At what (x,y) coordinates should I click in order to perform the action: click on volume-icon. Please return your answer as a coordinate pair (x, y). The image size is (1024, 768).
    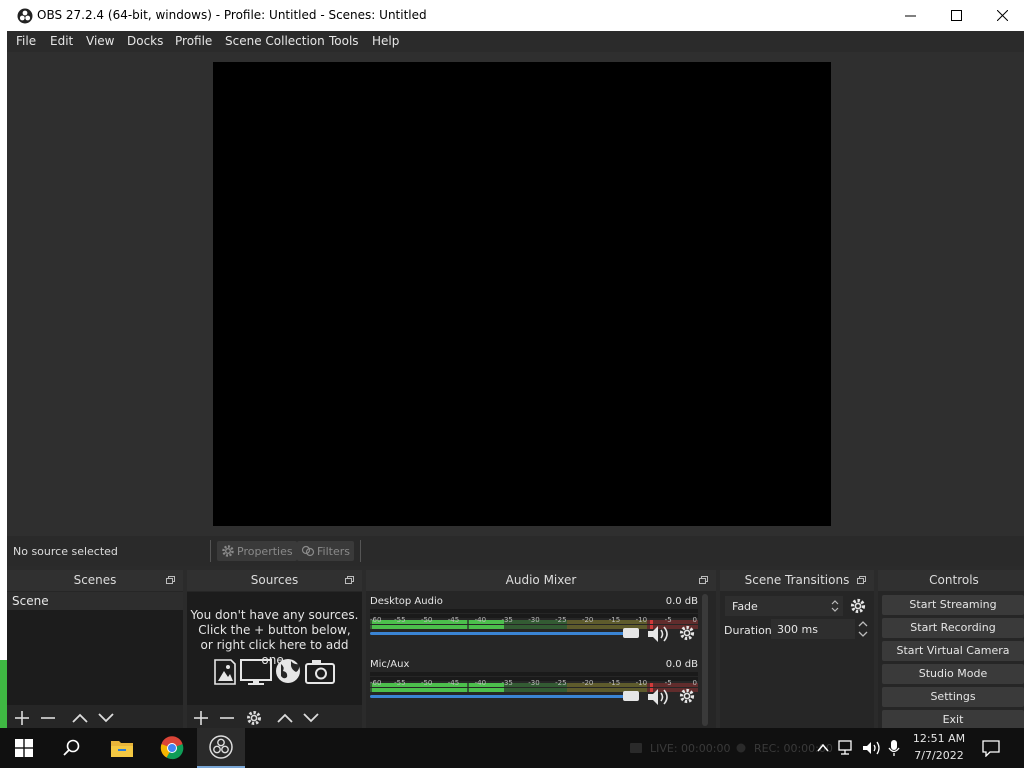
    Looking at the image, I should click on (872, 748).